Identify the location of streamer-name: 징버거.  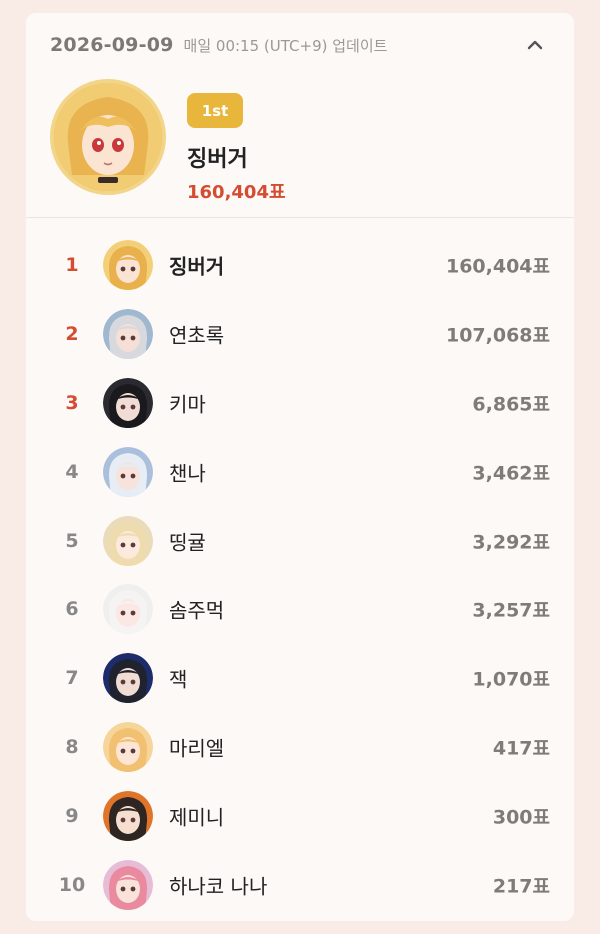
(196, 265).